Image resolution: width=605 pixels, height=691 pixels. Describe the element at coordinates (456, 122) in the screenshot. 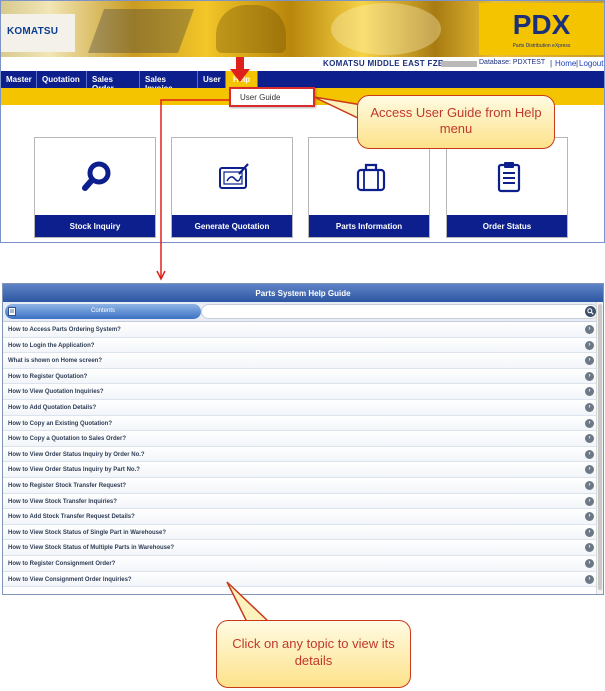

I see `callout-help-menu: Access User Guide from Help menu` at that location.